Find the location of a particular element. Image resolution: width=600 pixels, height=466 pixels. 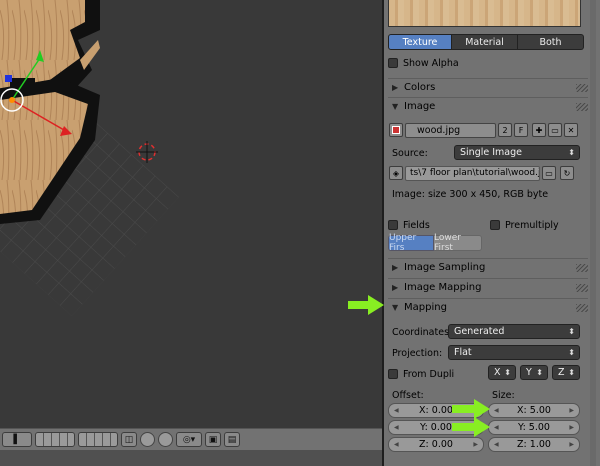

size-x-value: X: 5.00 is located at coordinates (534, 410).